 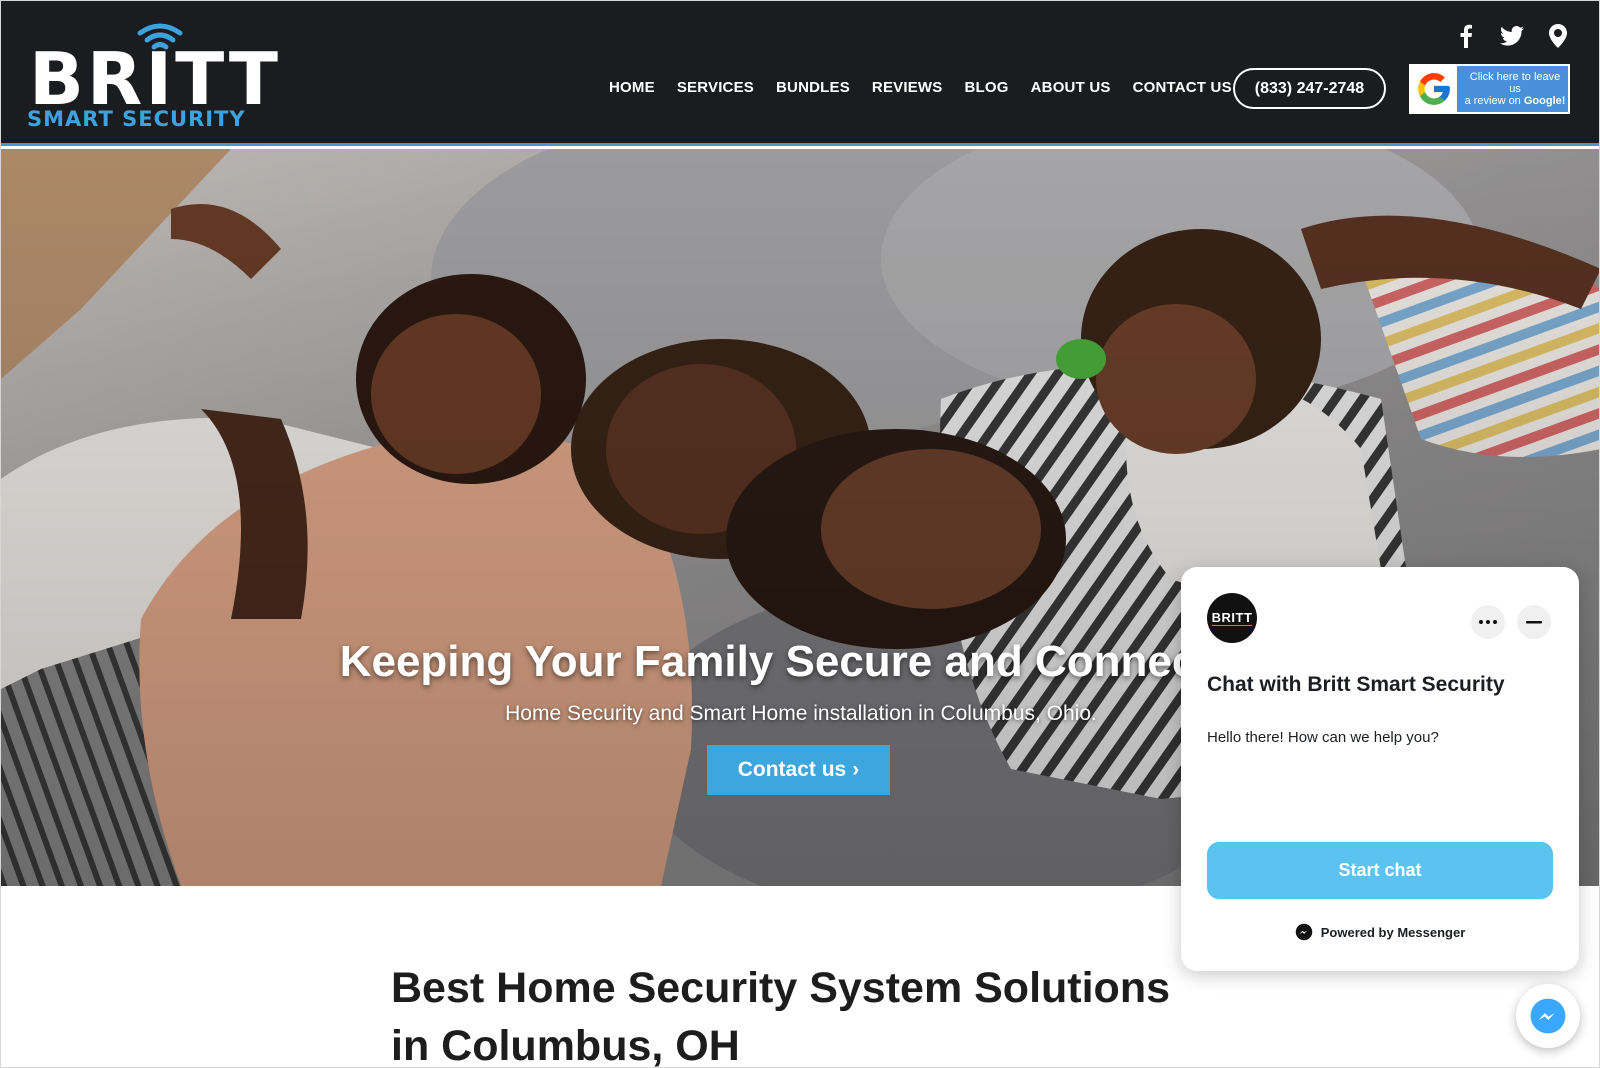 I want to click on nav-blog: BLOG, so click(x=986, y=87).